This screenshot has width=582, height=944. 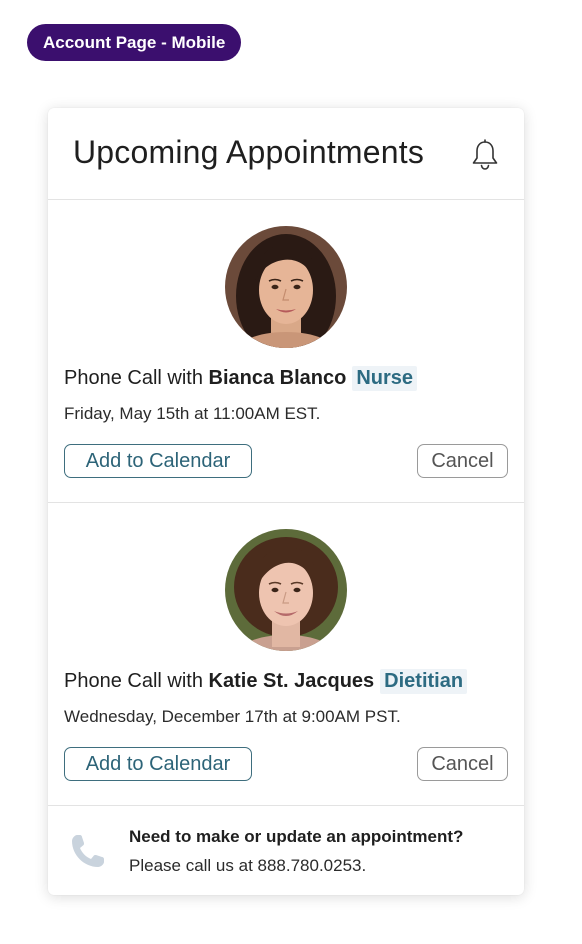 I want to click on provider-name: Bianca Blanco, so click(x=277, y=378).